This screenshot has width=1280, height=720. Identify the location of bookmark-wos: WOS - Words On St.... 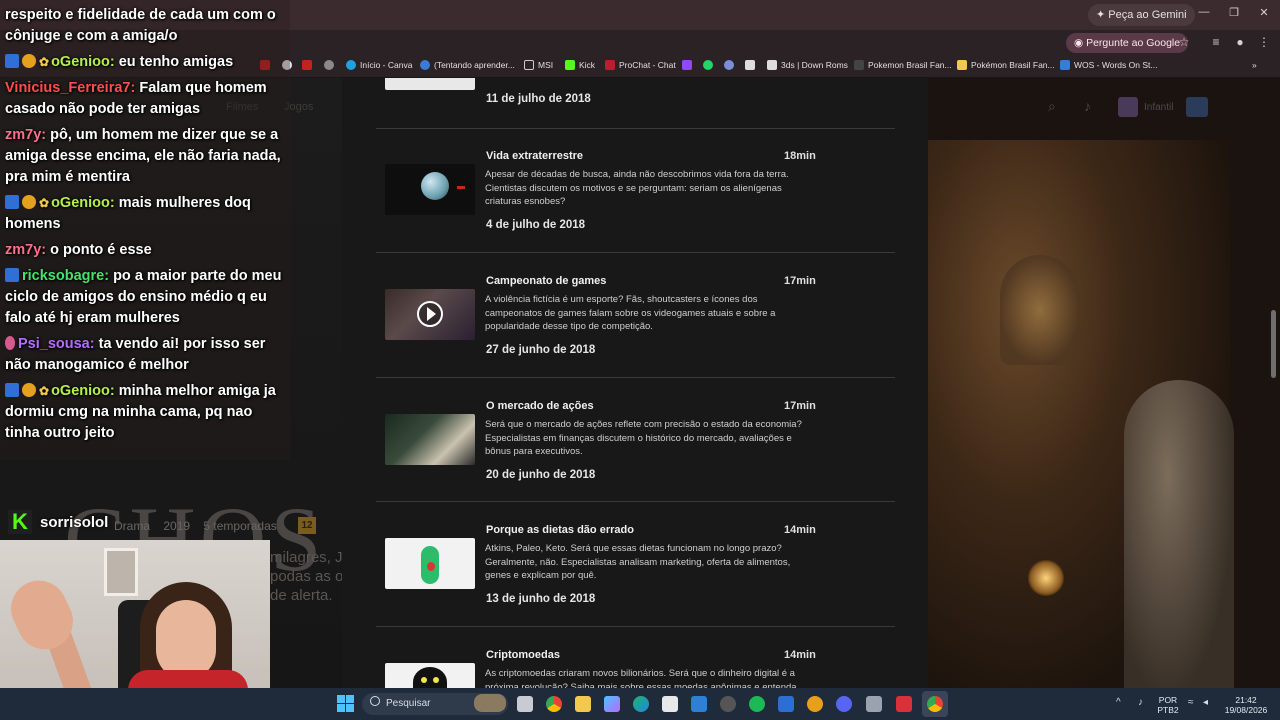
(1108, 65).